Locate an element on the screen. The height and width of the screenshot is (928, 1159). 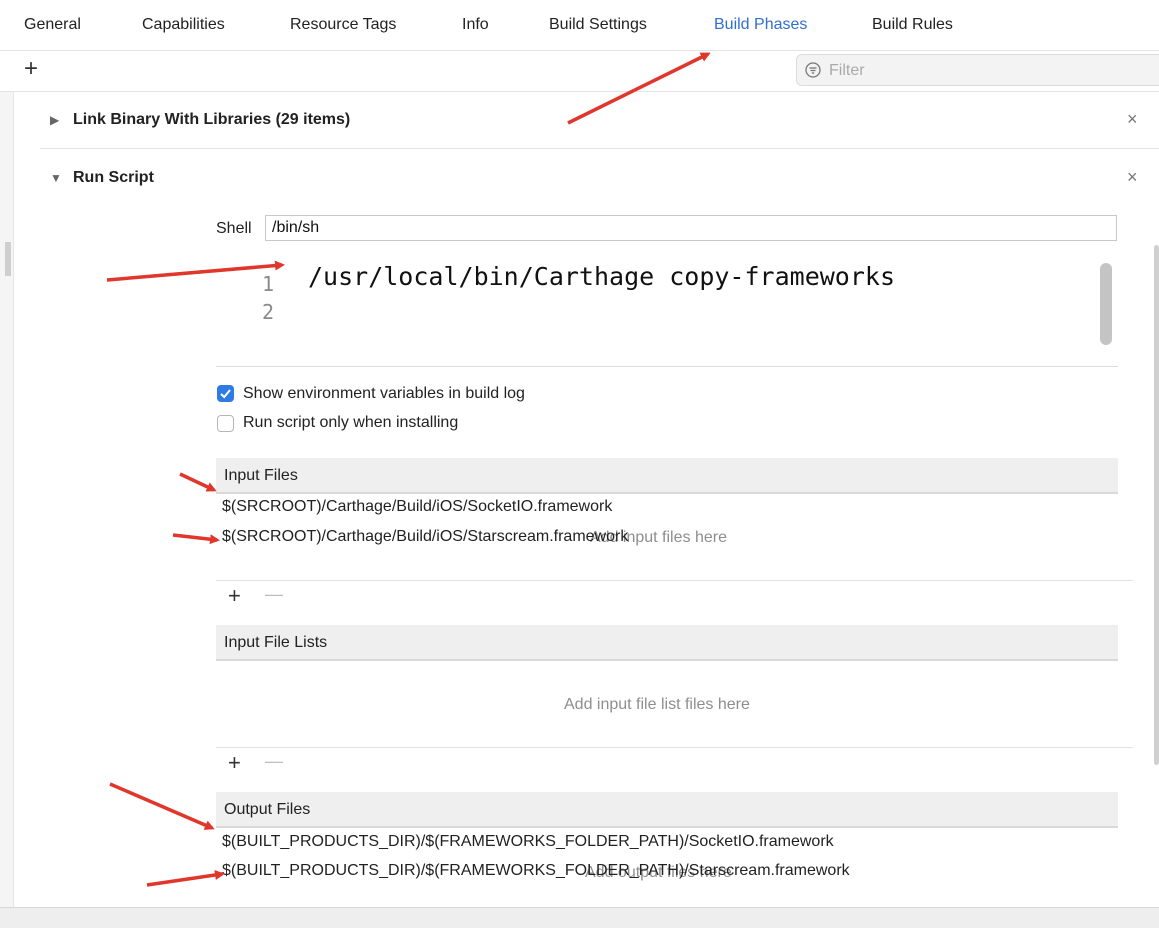
filter-input is located at coordinates (979, 71).